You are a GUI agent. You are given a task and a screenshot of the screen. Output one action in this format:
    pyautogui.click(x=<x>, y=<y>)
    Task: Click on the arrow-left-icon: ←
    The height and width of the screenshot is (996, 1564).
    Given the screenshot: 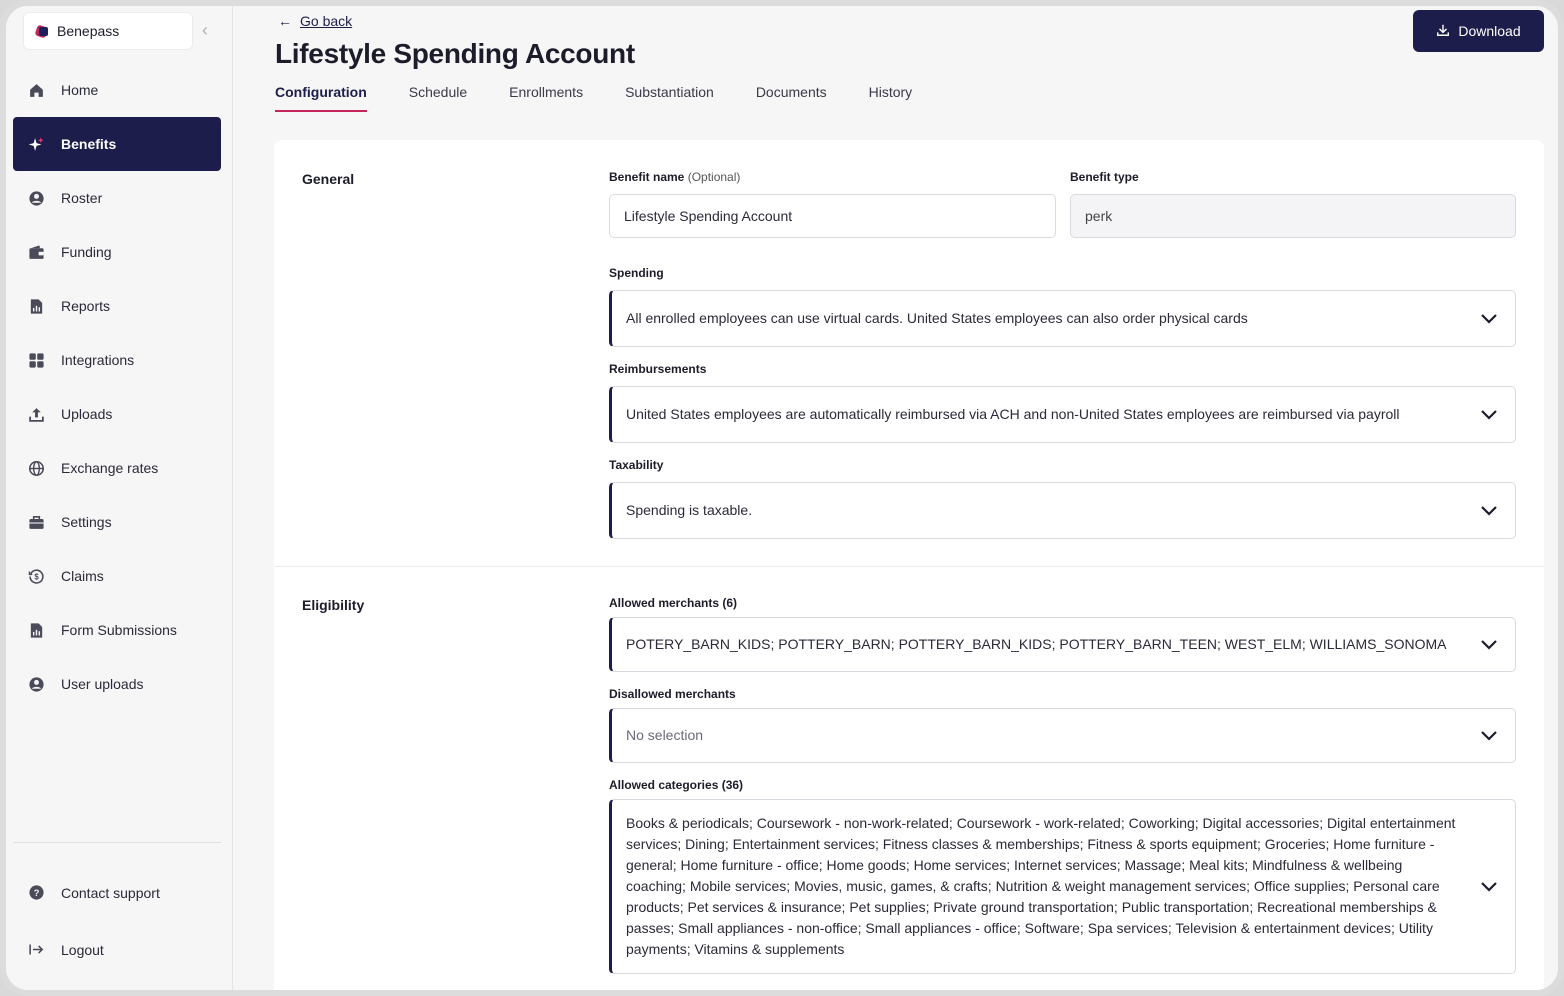 What is the action you would take?
    pyautogui.click(x=285, y=21)
    